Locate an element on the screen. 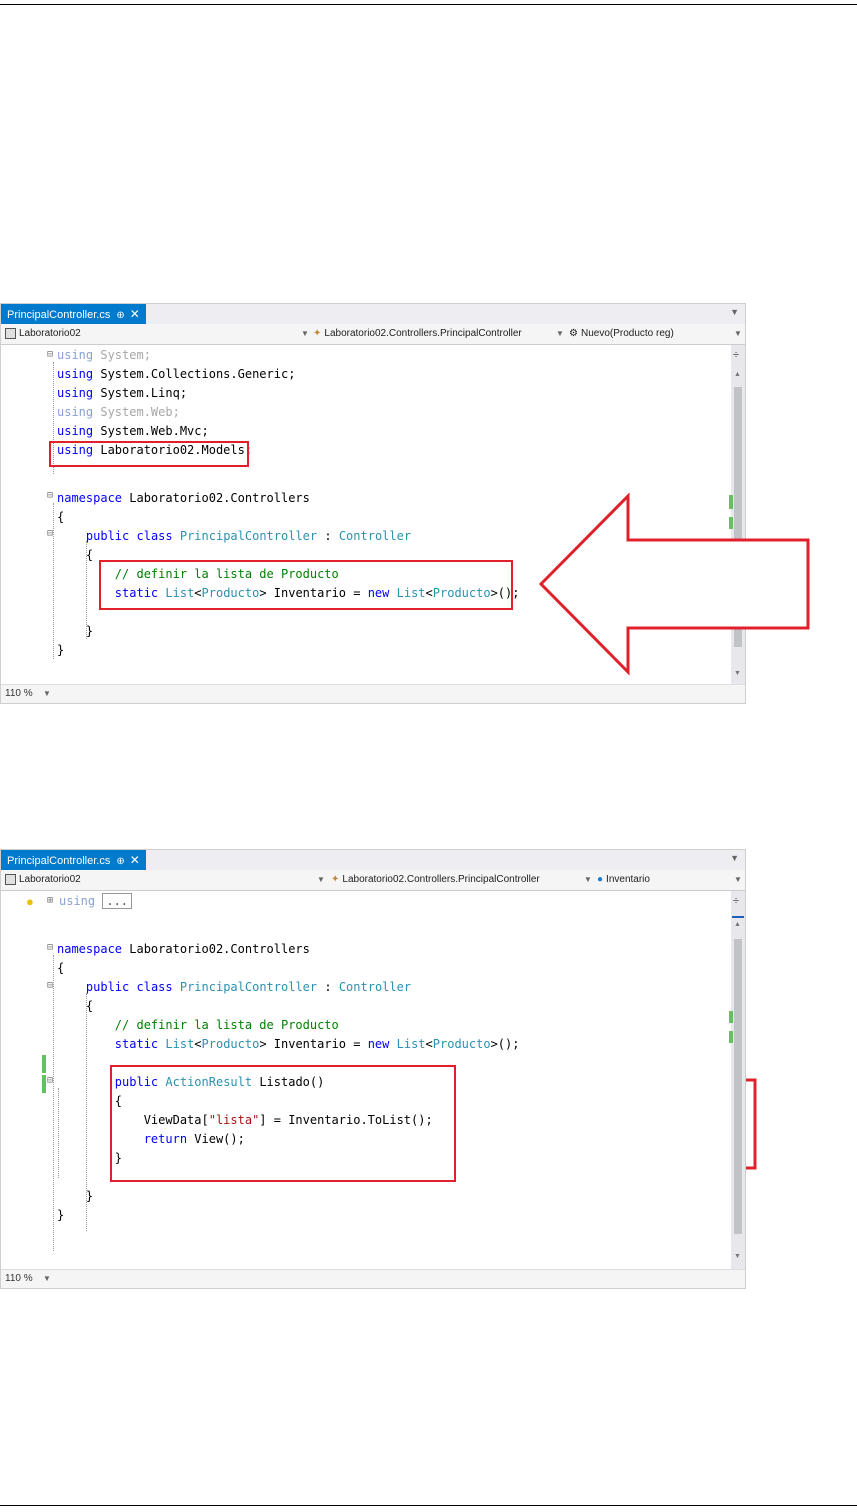  expand-icon: ⊞ is located at coordinates (50, 900).